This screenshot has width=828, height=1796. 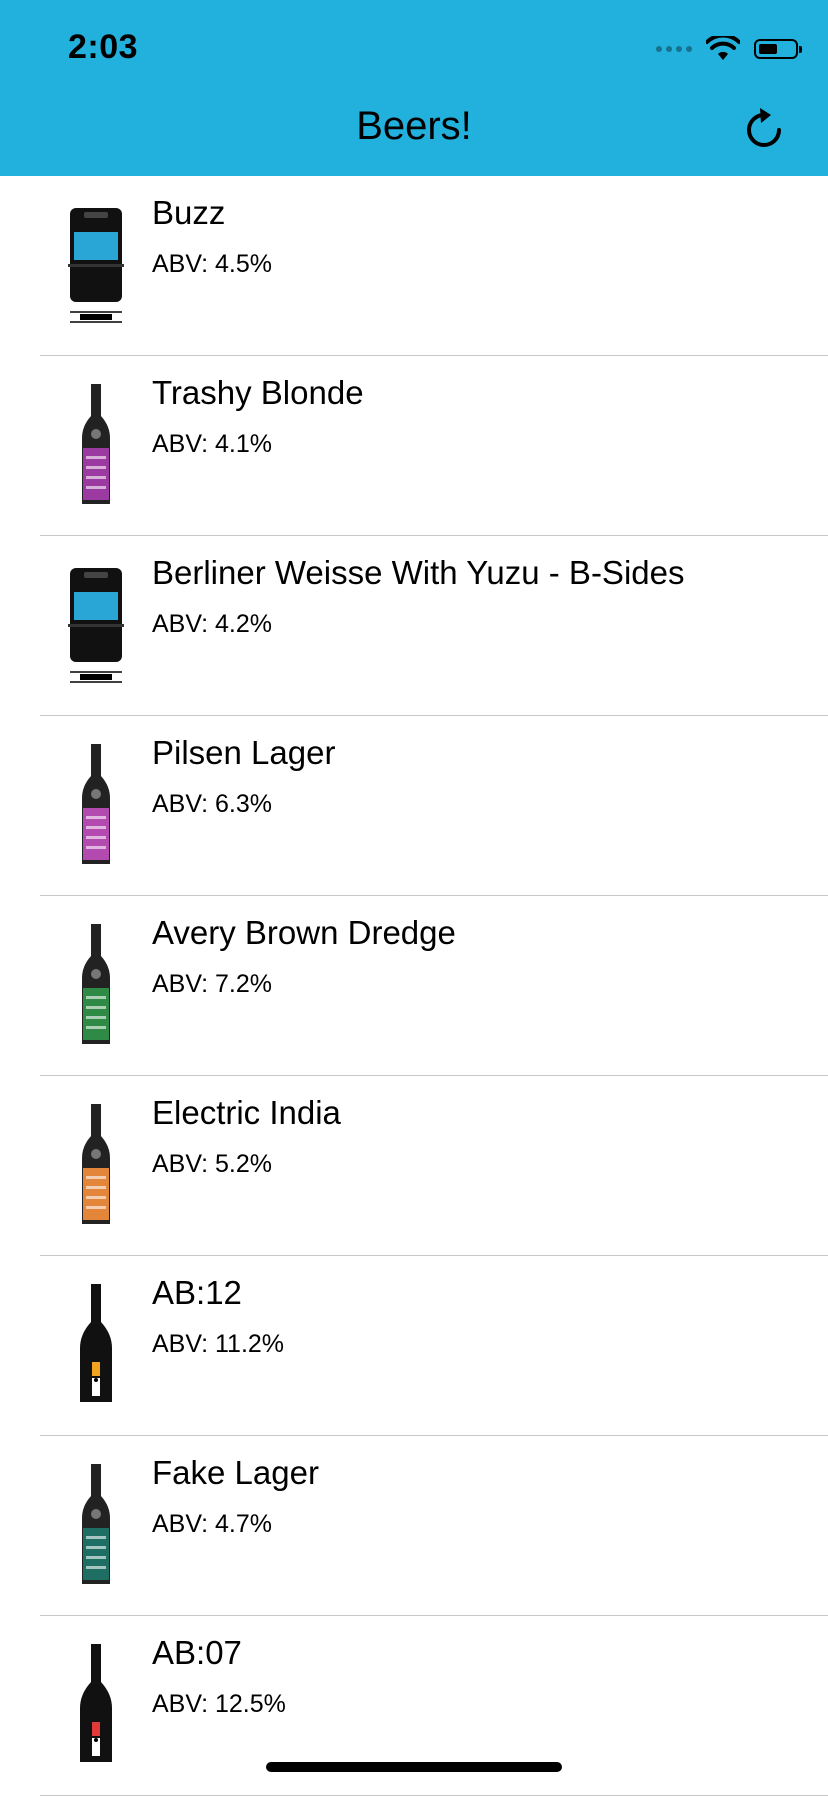 I want to click on beer-name: AB:12, so click(x=197, y=1292).